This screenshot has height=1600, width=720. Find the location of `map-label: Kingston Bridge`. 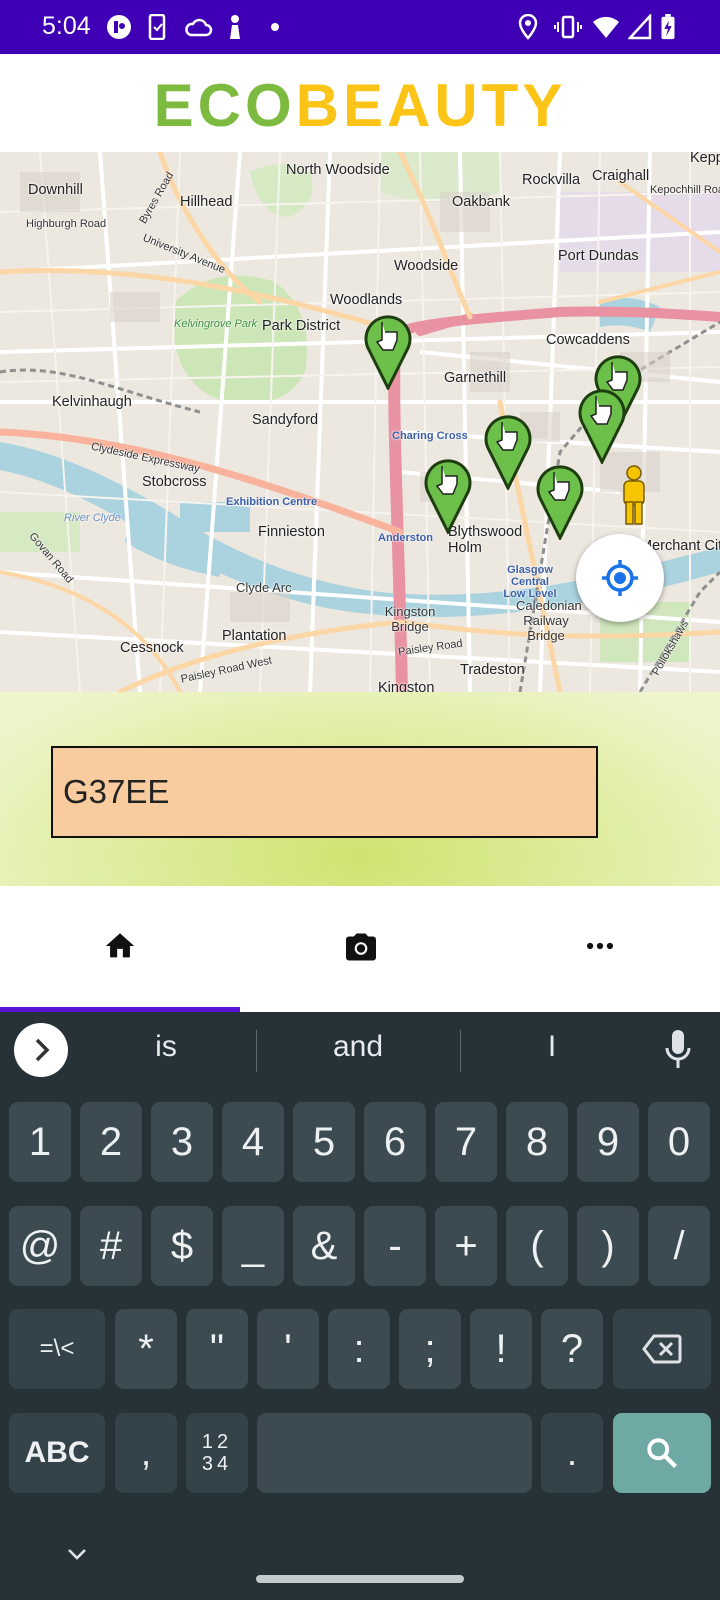

map-label: Kingston Bridge is located at coordinates (410, 619).